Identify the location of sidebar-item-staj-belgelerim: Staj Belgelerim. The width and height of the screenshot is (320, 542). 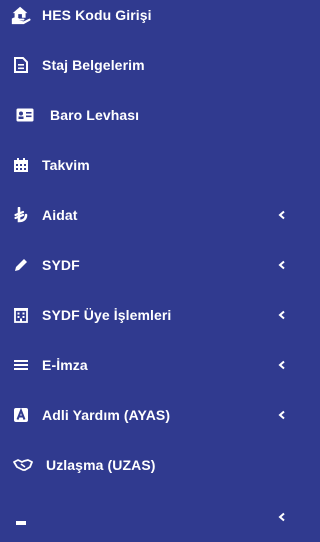
(158, 65).